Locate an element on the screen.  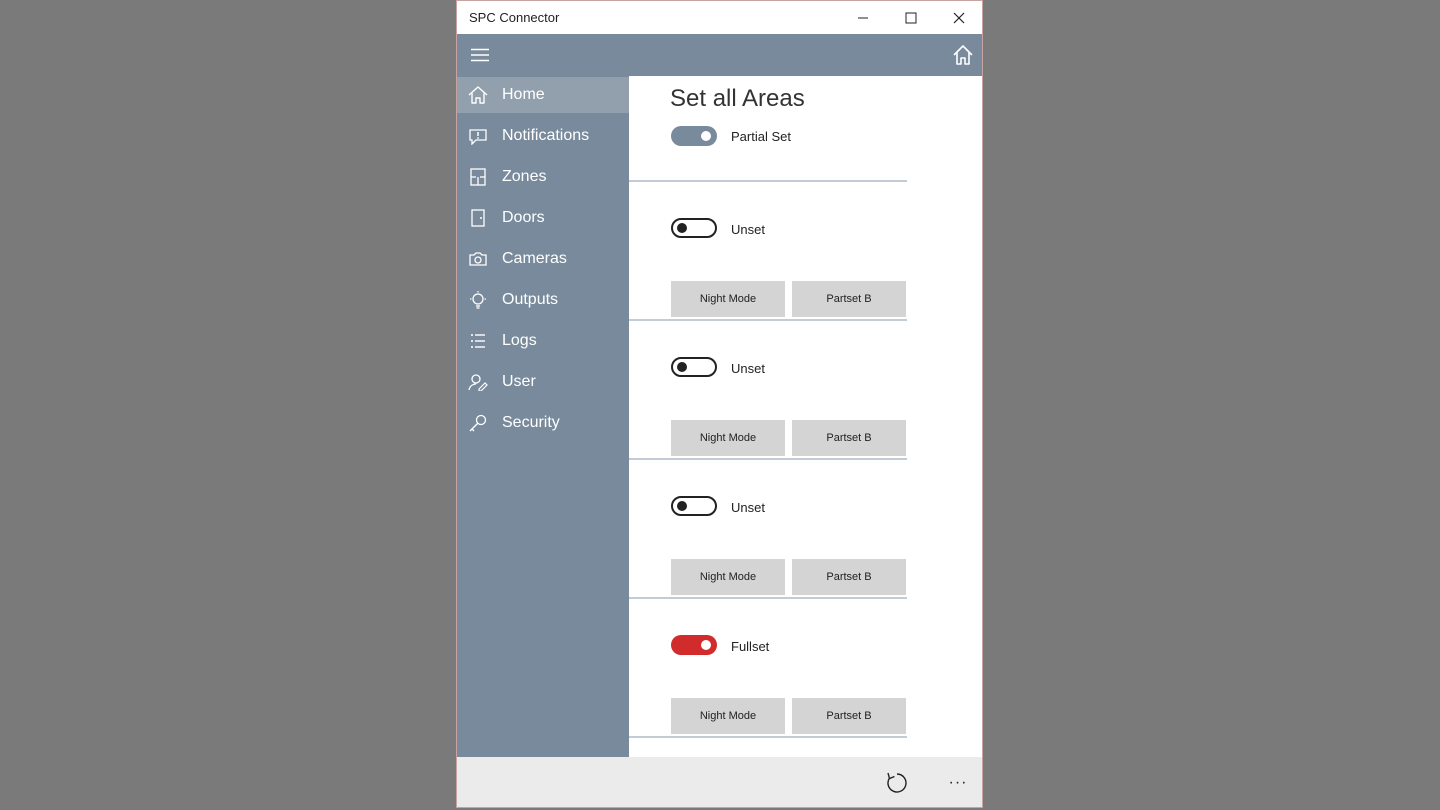
hamburger-icon is located at coordinates (480, 55).